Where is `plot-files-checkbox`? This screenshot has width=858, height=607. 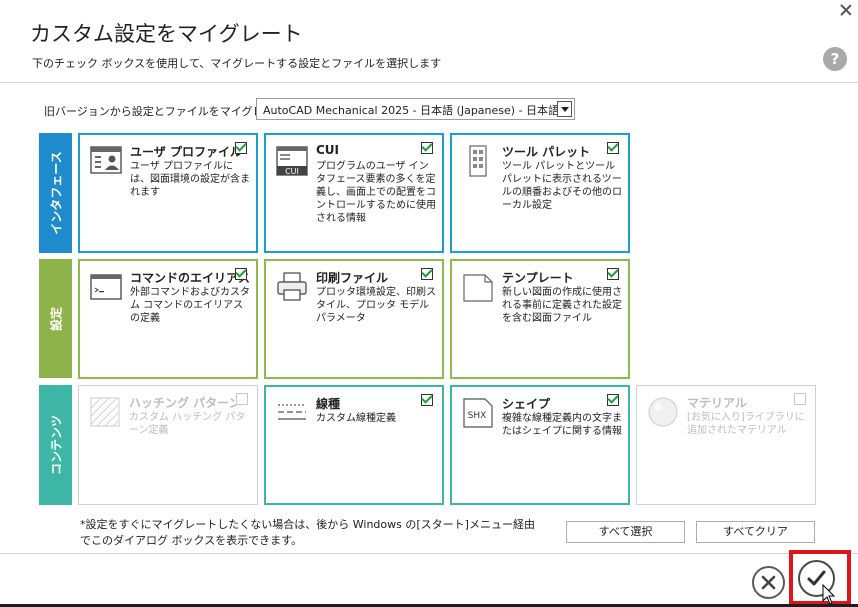 plot-files-checkbox is located at coordinates (427, 274).